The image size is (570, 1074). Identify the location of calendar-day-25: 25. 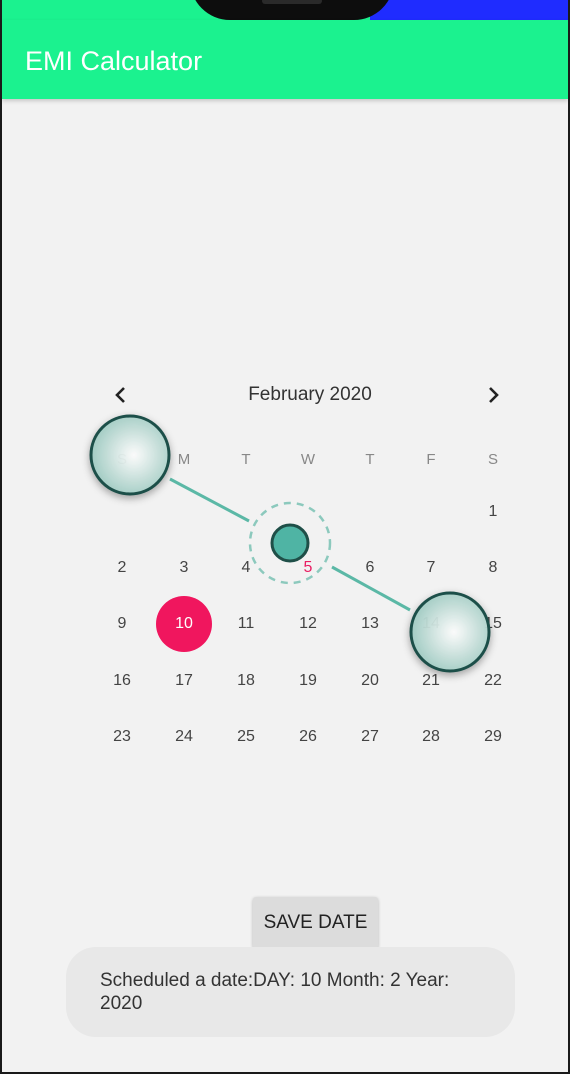
(246, 737).